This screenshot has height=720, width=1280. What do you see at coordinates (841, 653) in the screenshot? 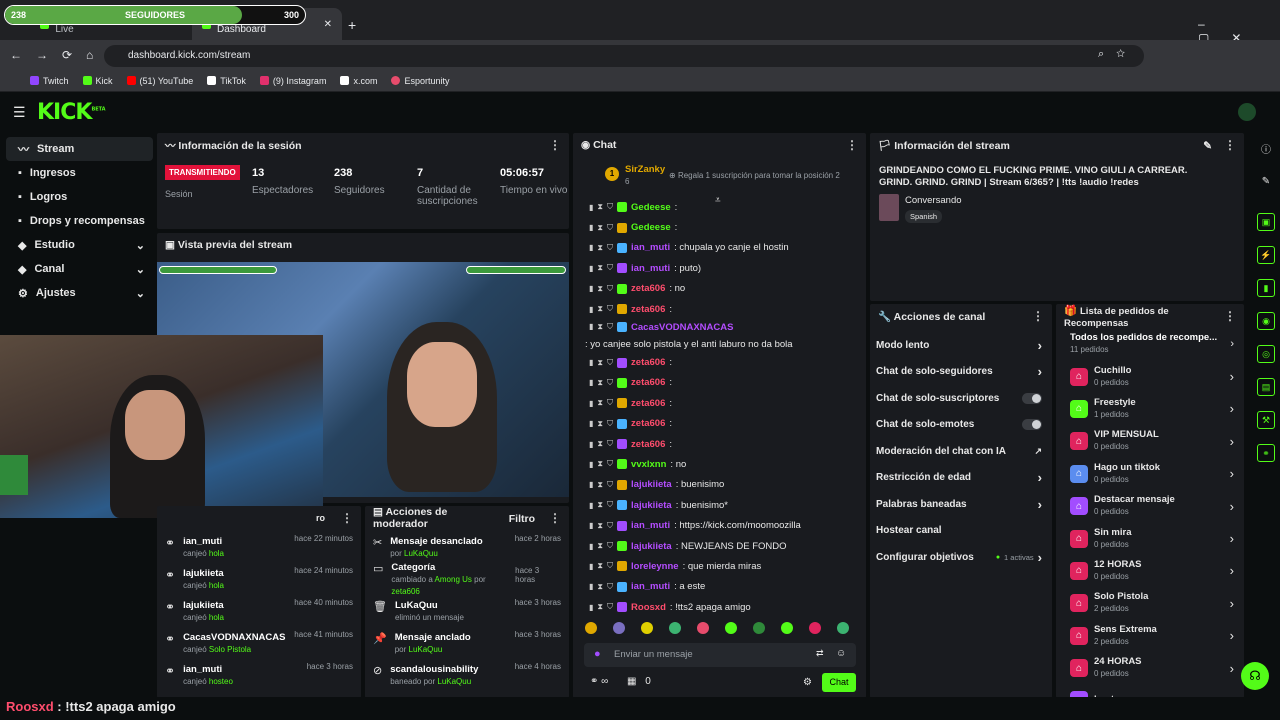
I see `emoji-icon: ☺` at bounding box center [841, 653].